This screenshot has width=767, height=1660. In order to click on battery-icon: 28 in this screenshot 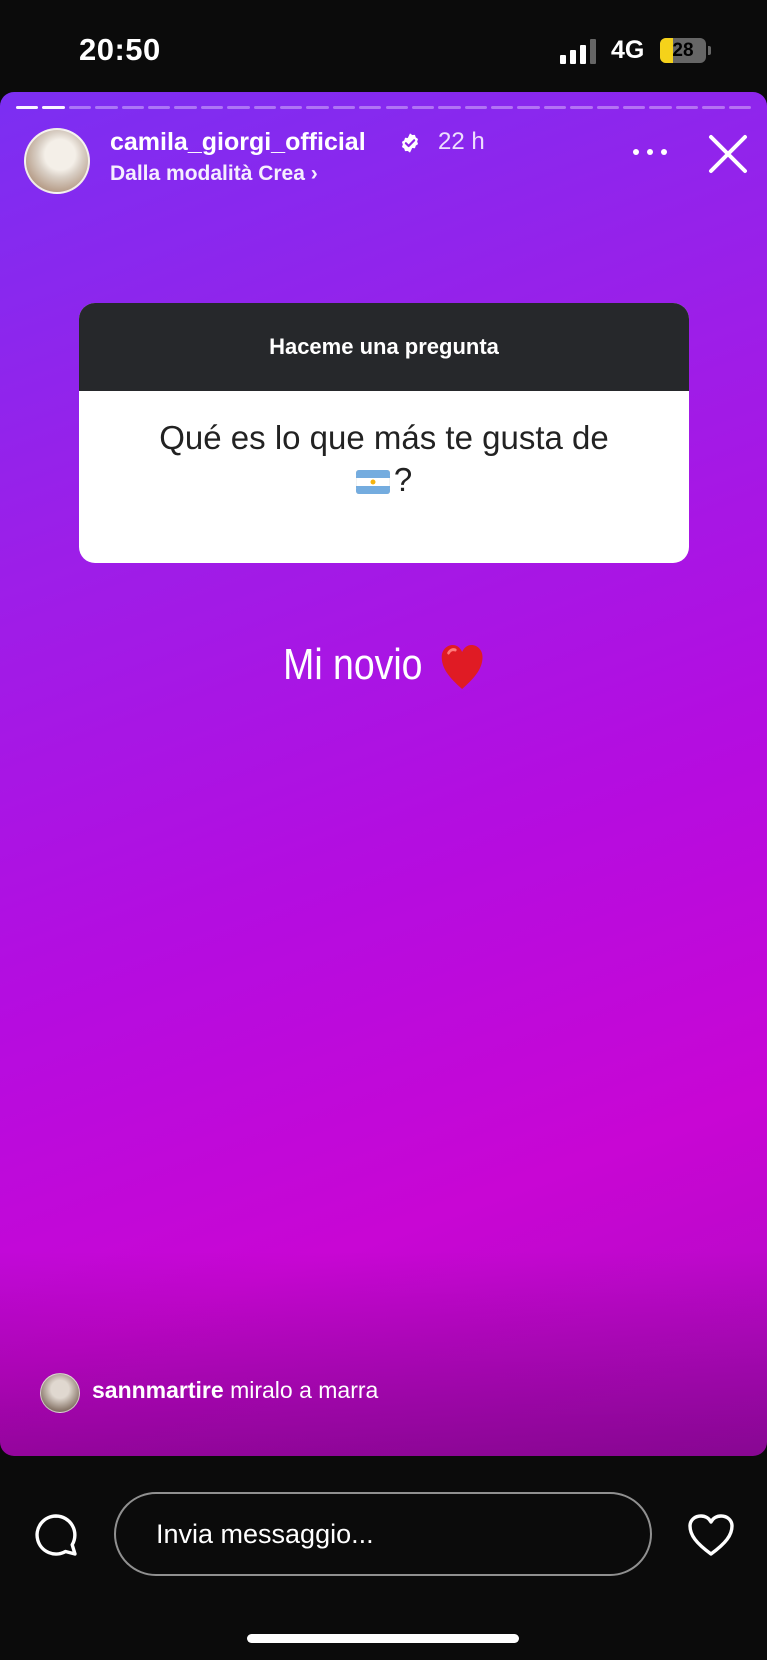, I will do `click(683, 50)`.